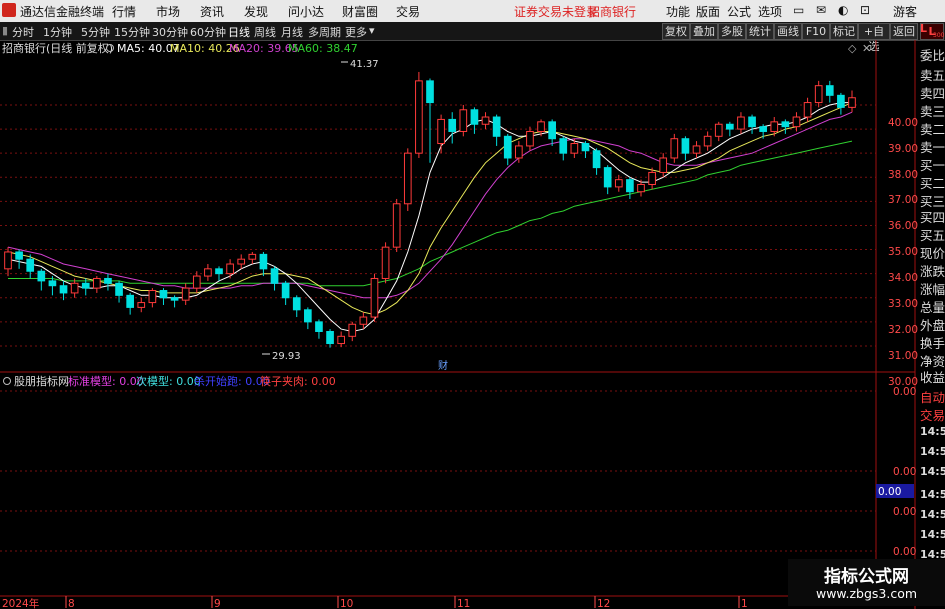 The height and width of the screenshot is (609, 945). I want to click on period-1min: 1分钟, so click(57, 32).